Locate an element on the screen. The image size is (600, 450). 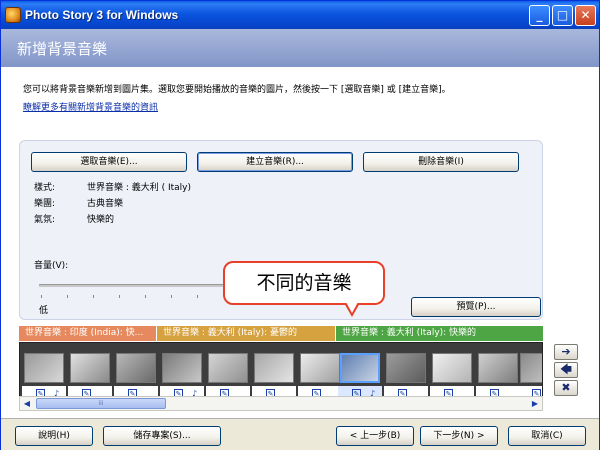
cancel-button: 取消(C) is located at coordinates (547, 436).